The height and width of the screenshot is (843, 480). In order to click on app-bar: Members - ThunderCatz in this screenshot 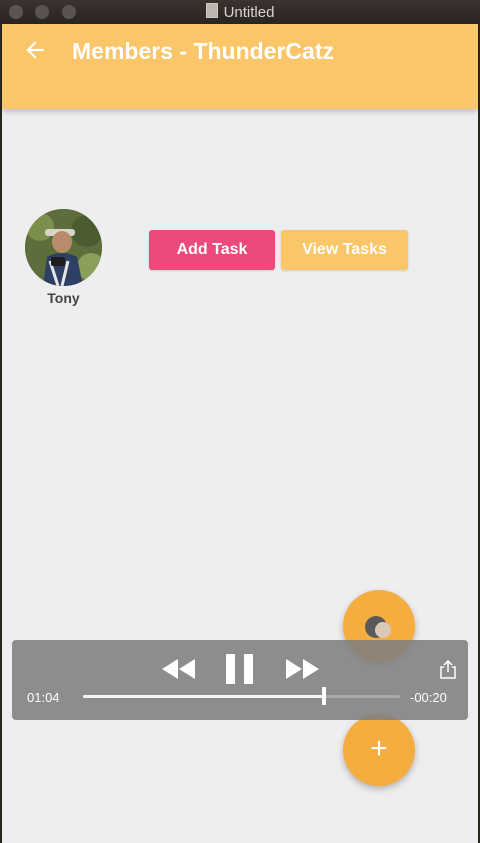, I will do `click(240, 66)`.